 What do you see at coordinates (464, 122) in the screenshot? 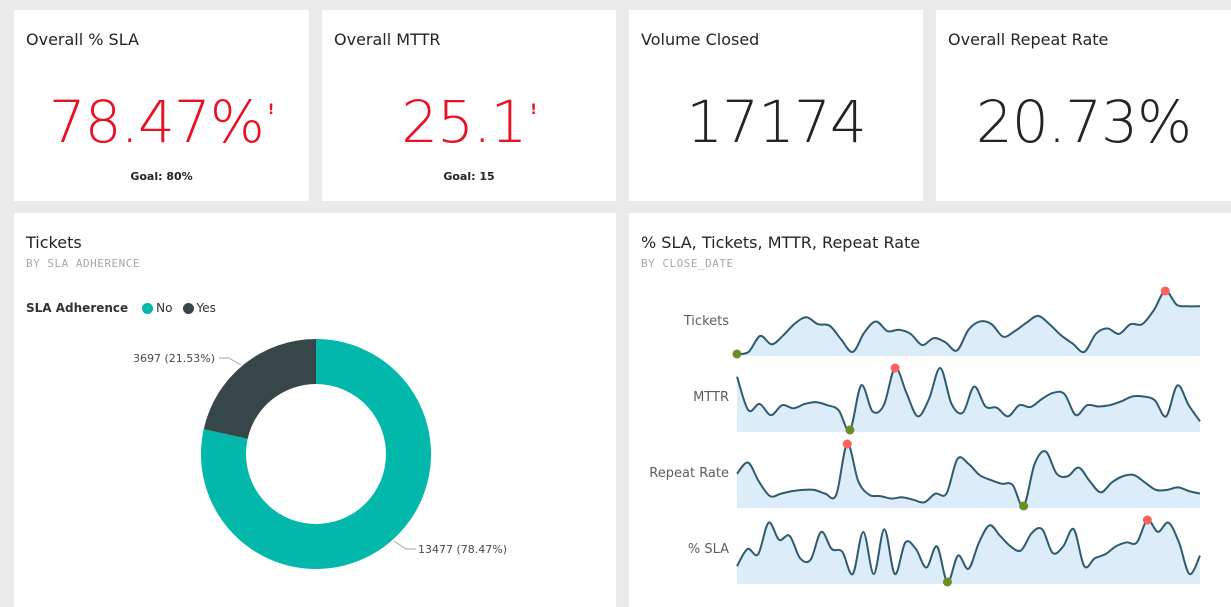
I see `kpi-value: 25.1` at bounding box center [464, 122].